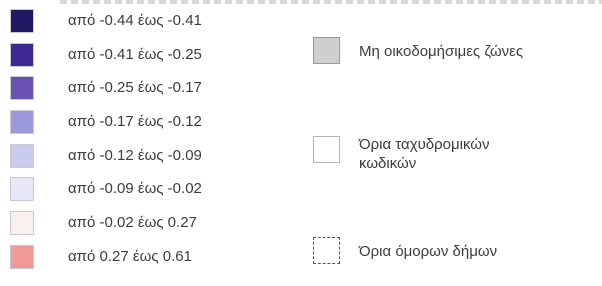 The width and height of the screenshot is (602, 286). Describe the element at coordinates (424, 154) in the screenshot. I see `postal-boundary-label: Όρια ταχυδρομικών κωδικών` at that location.